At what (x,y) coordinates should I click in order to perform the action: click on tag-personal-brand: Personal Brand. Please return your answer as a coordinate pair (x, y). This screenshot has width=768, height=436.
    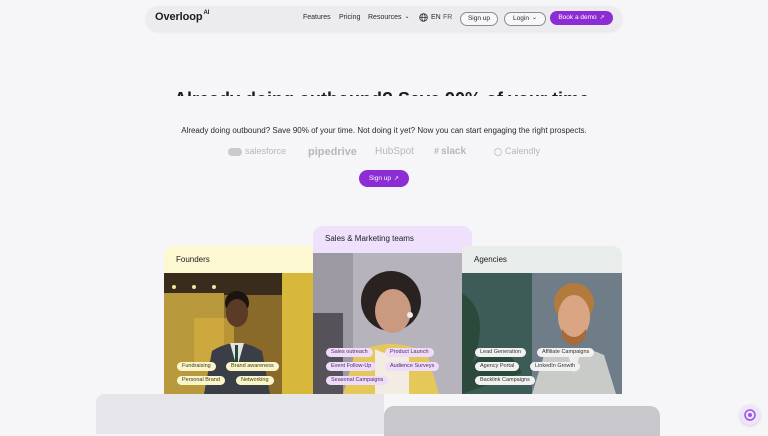
    Looking at the image, I should click on (201, 380).